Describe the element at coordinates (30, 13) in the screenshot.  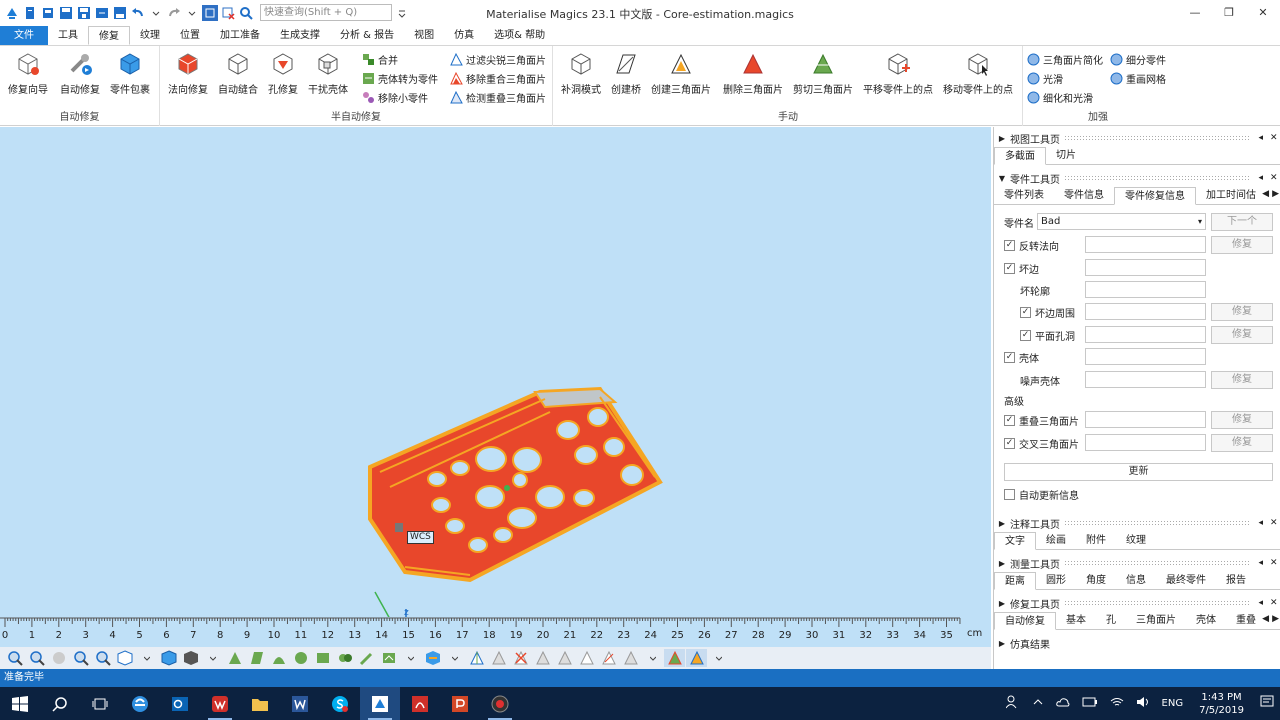
I see `new-file-icon` at that location.